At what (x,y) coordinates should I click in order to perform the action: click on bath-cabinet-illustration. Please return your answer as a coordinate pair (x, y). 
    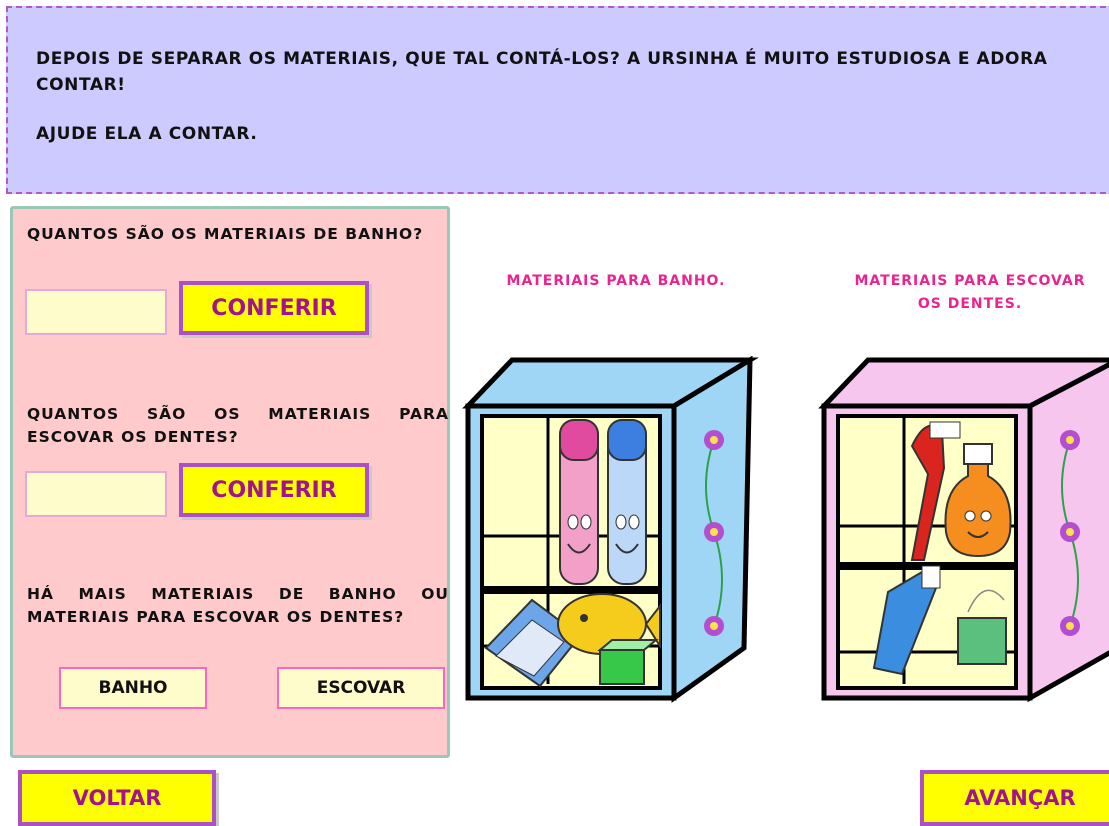
    Looking at the image, I should click on (610, 529).